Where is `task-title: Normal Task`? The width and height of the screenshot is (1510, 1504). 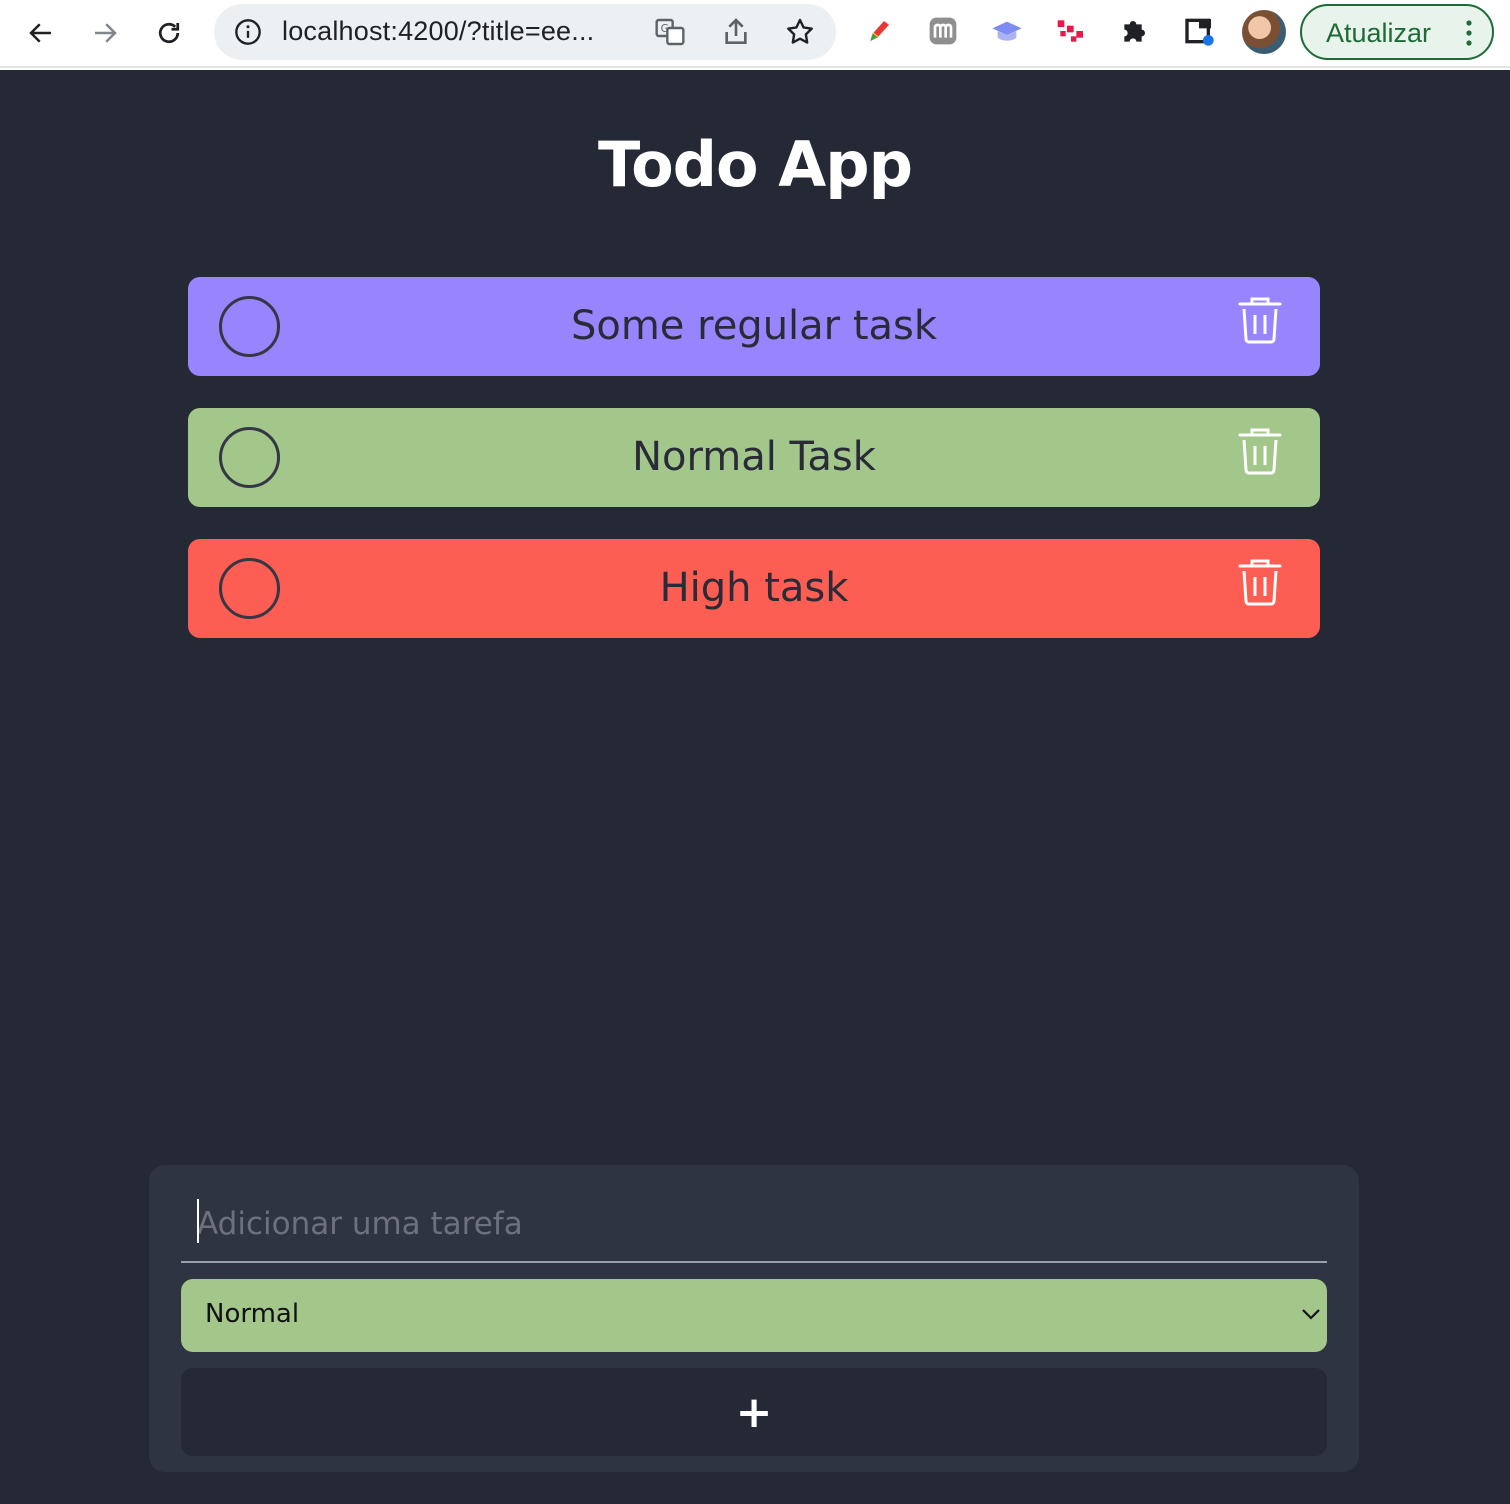 task-title: Normal Task is located at coordinates (754, 457).